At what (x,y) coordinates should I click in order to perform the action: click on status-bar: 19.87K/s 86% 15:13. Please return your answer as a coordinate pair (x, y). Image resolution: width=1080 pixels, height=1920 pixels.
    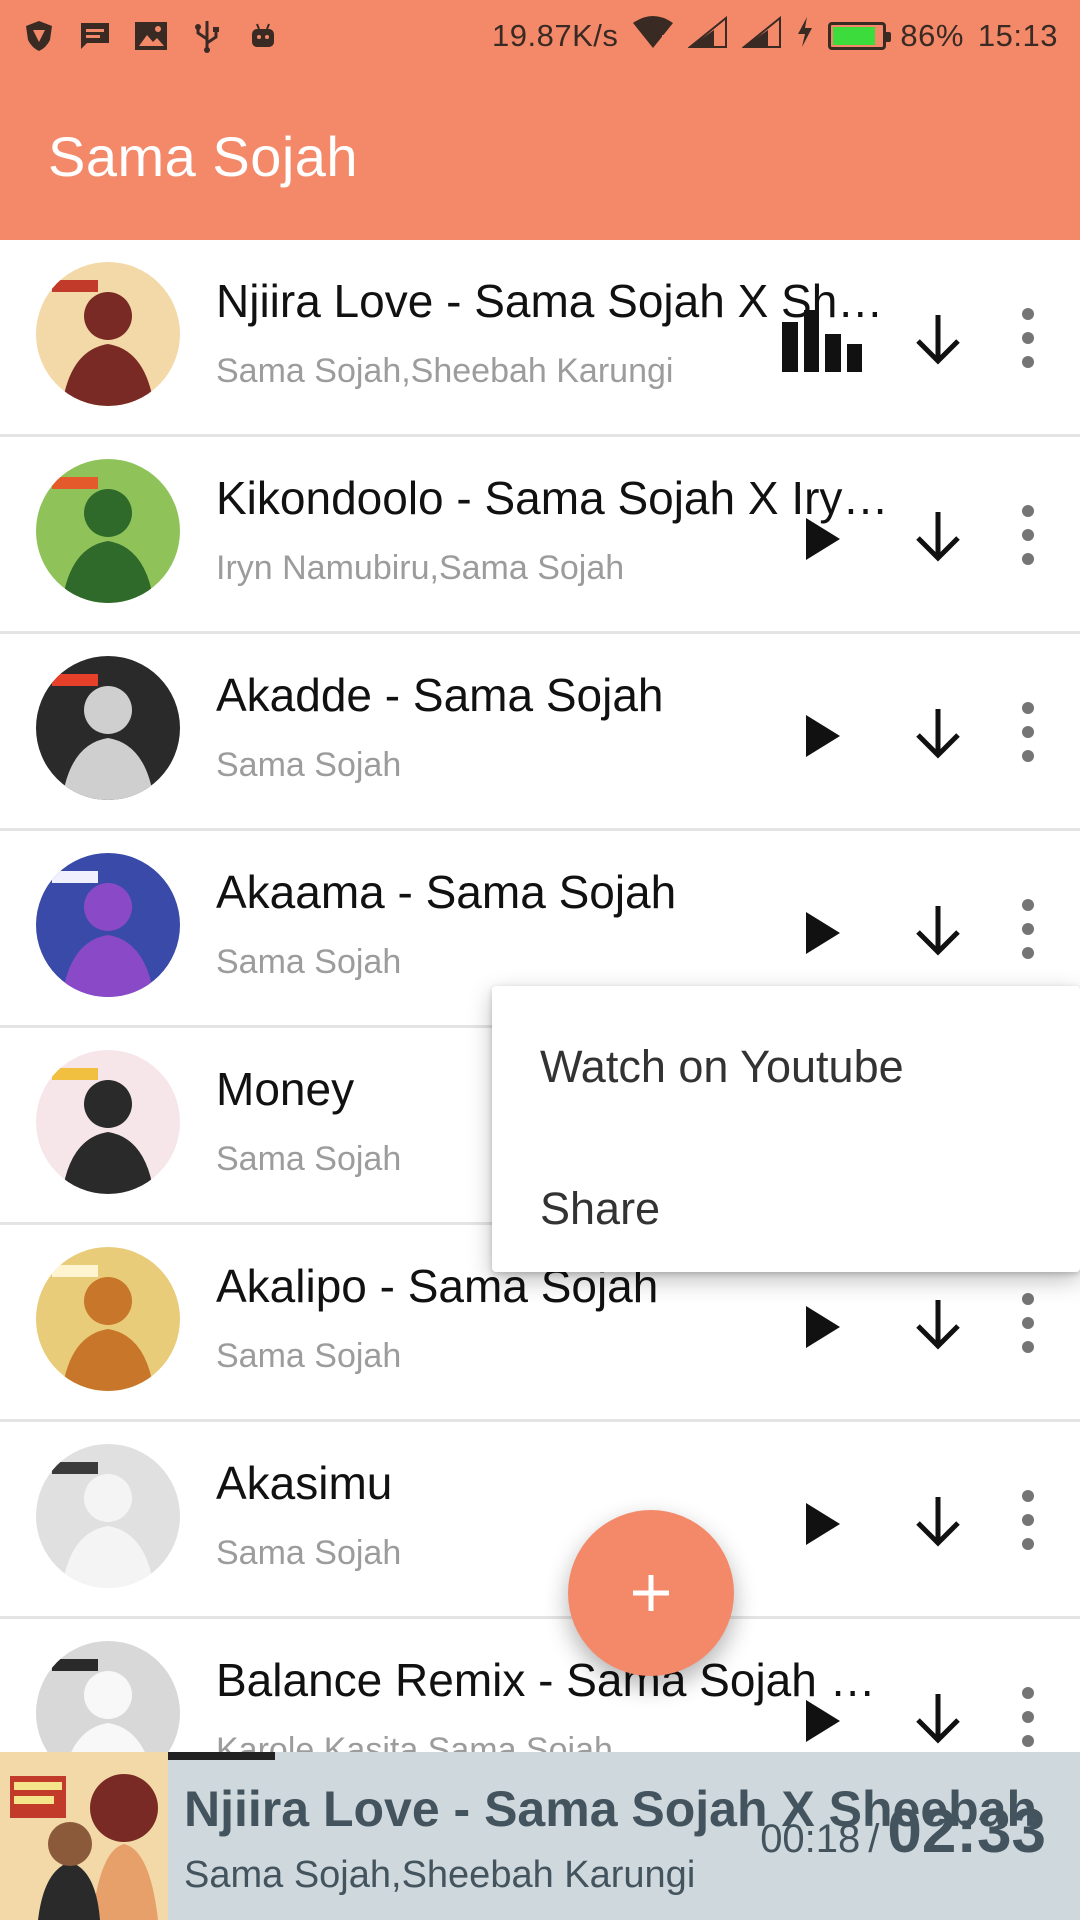
    Looking at the image, I should click on (540, 36).